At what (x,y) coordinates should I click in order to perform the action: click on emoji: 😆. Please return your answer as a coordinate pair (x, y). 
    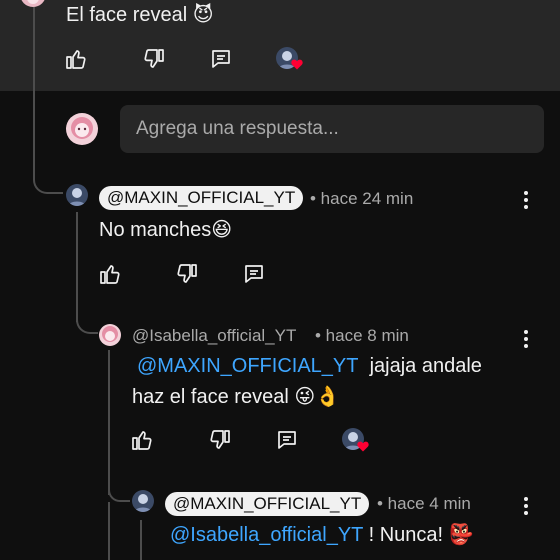
    Looking at the image, I should click on (222, 230).